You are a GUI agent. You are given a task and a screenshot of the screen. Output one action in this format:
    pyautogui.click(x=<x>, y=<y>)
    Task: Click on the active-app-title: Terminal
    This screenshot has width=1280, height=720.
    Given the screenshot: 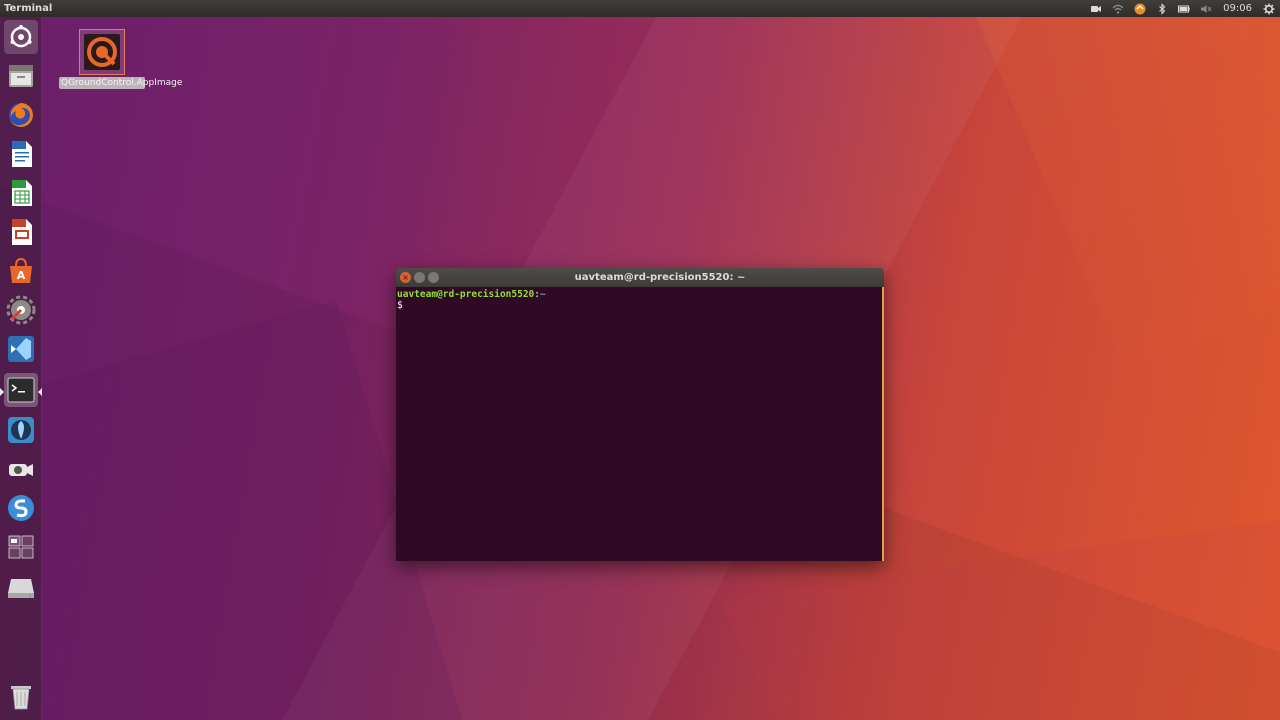 What is the action you would take?
    pyautogui.click(x=28, y=8)
    